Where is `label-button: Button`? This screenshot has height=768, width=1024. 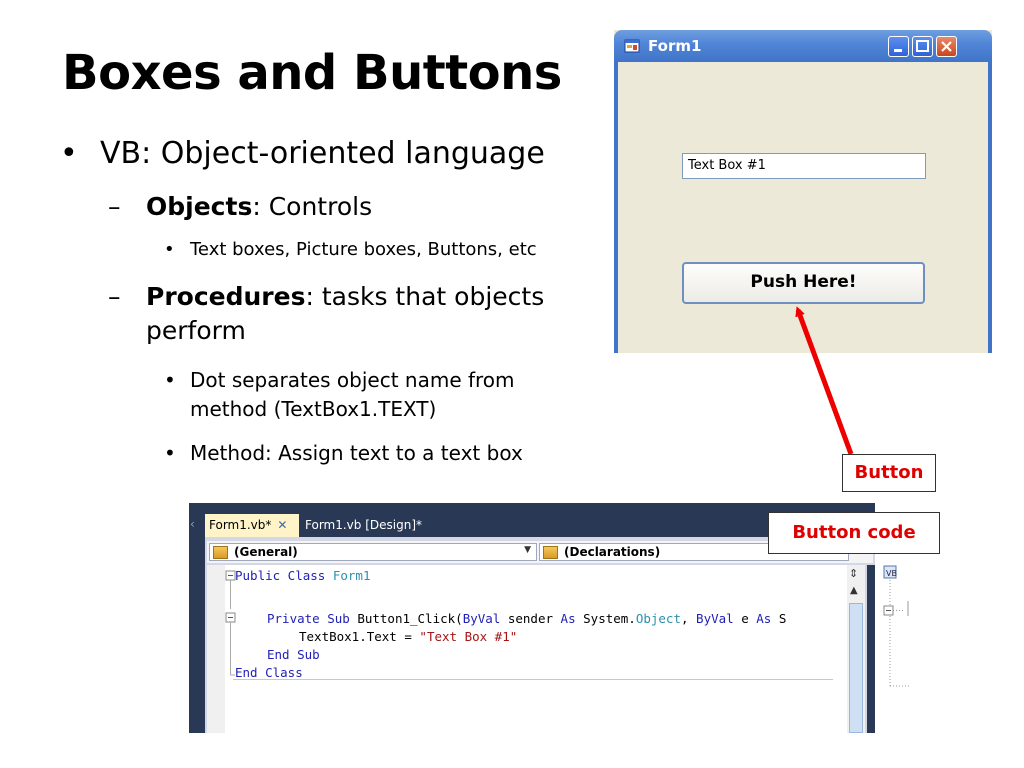
label-button: Button is located at coordinates (889, 473).